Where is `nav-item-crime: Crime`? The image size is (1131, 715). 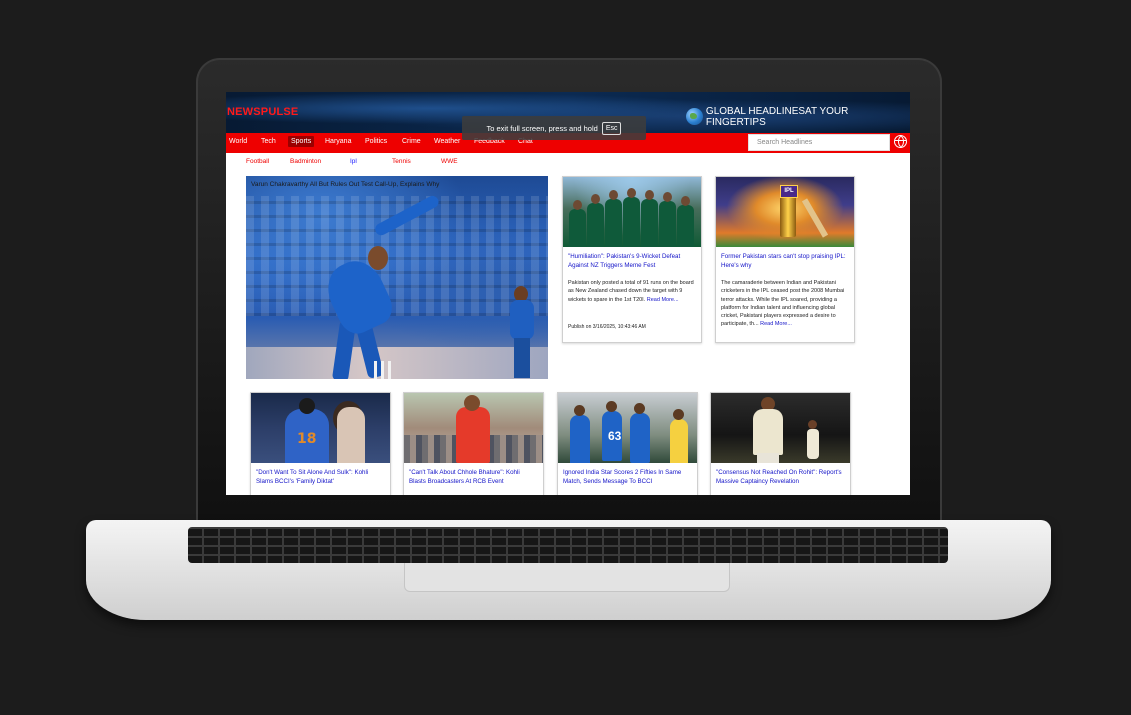
nav-item-crime: Crime is located at coordinates (411, 141).